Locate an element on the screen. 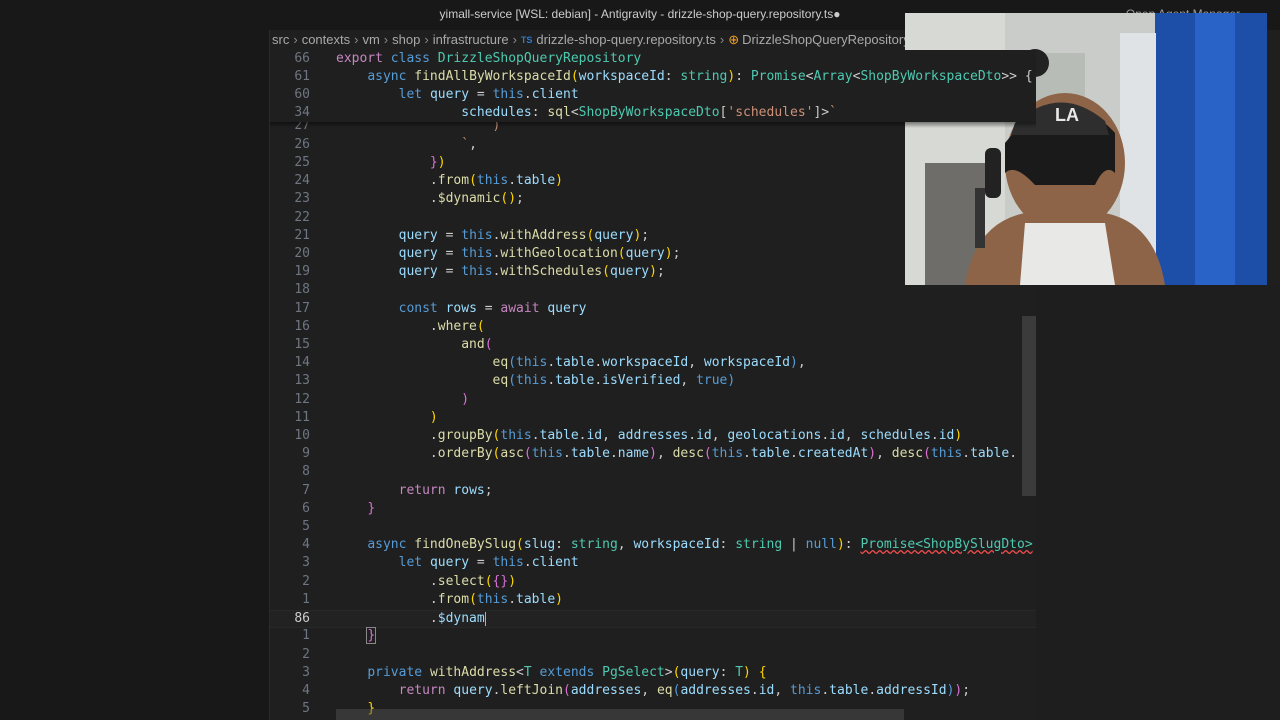 This screenshot has height=720, width=1280. line-number: 11 is located at coordinates (302, 417).